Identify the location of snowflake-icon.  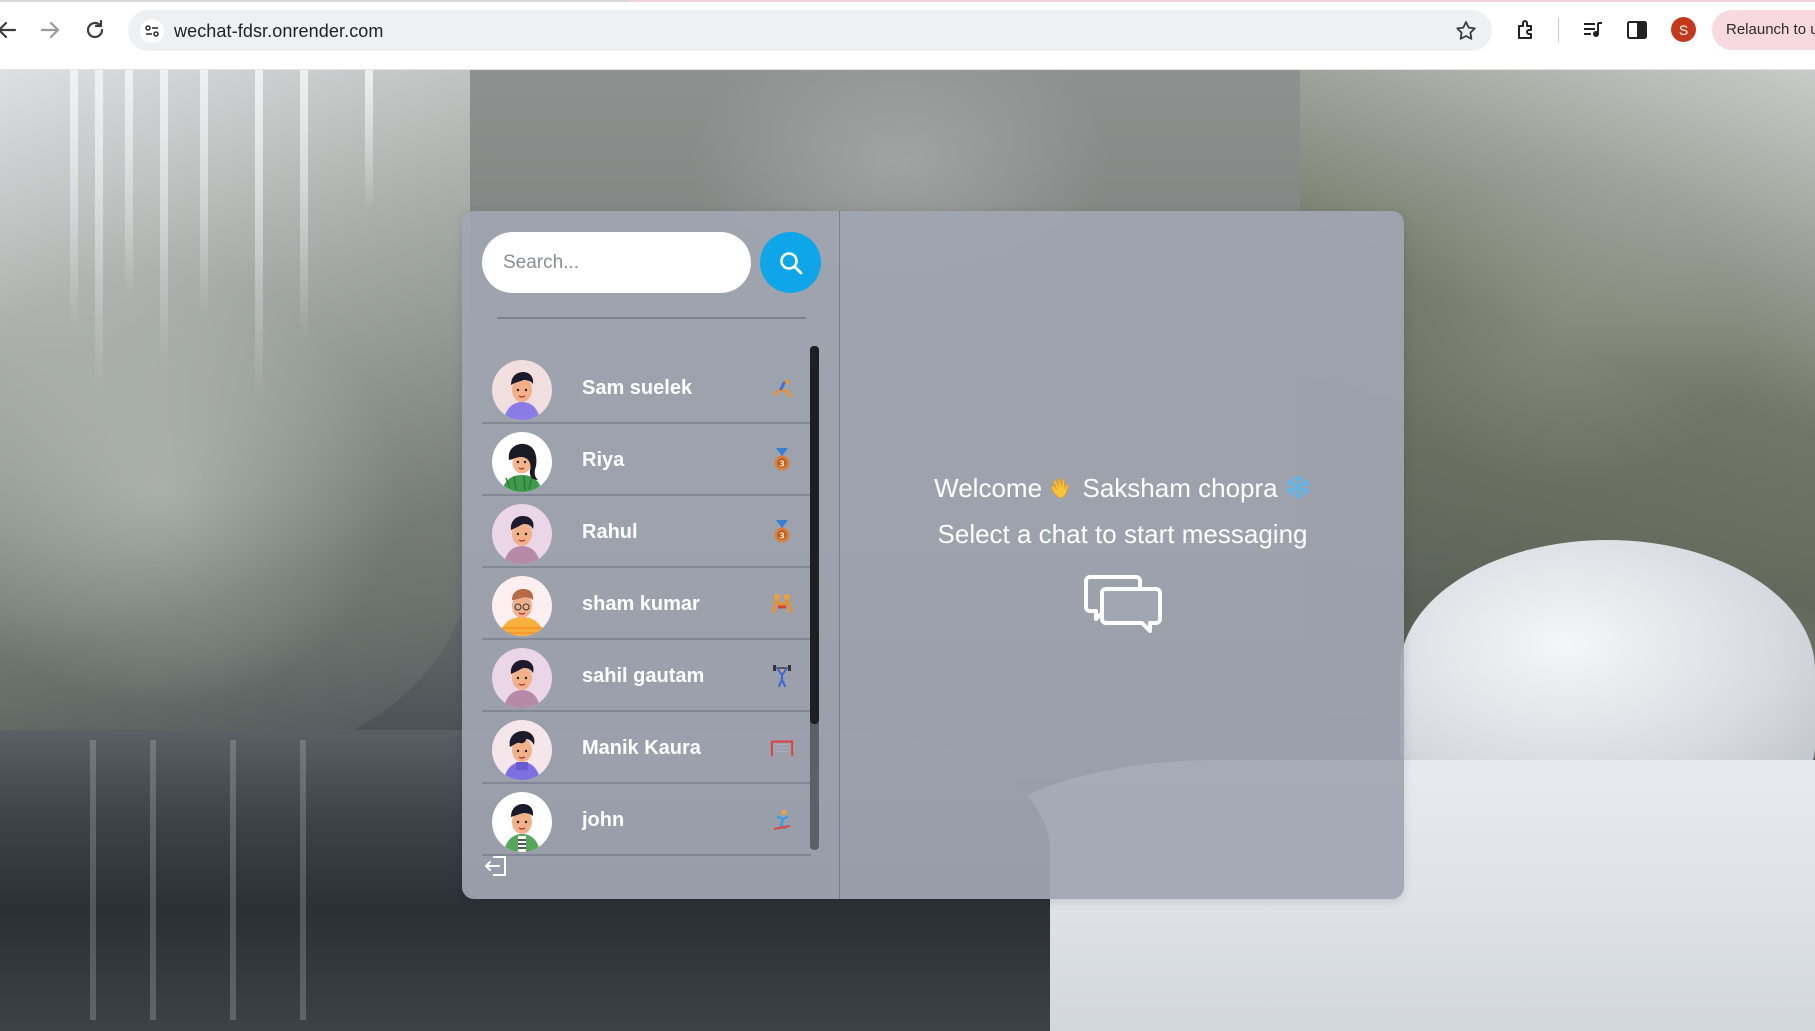
(1298, 490).